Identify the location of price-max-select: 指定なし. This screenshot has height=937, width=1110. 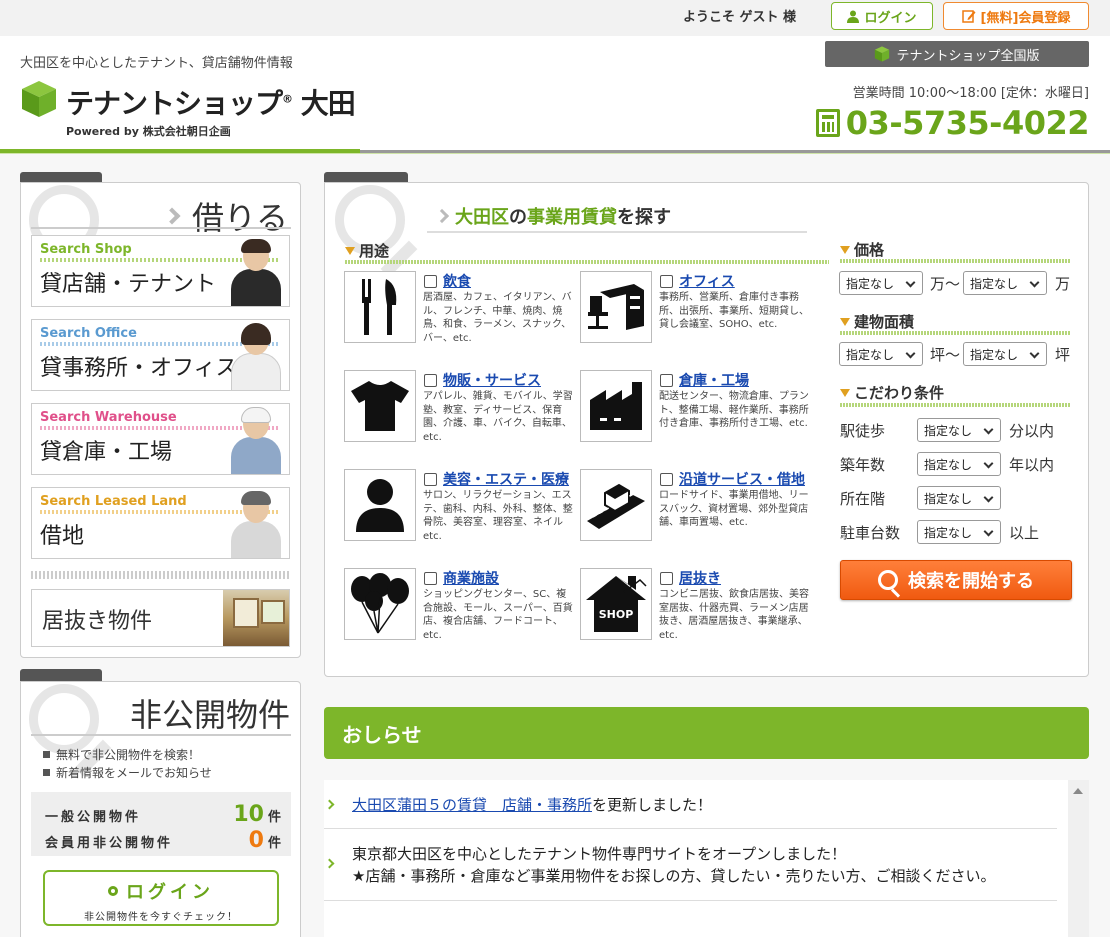
(1005, 283).